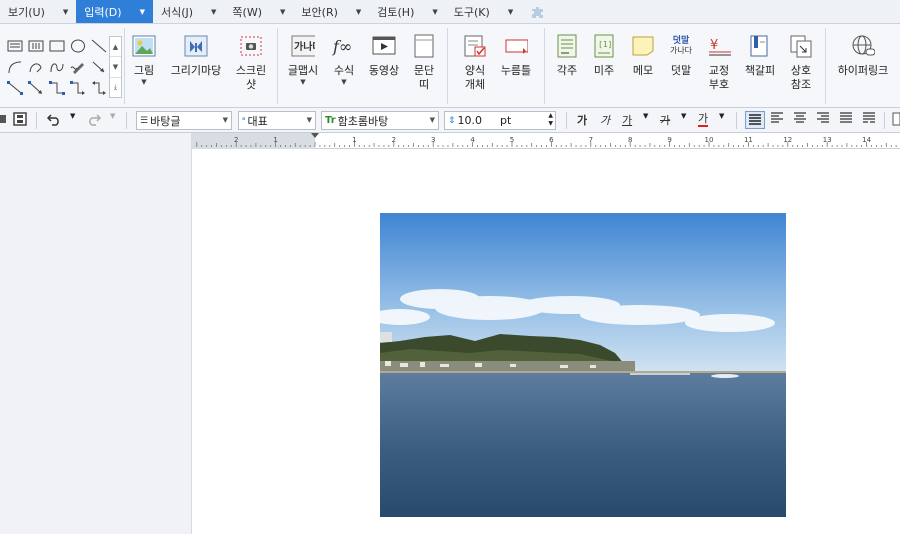  I want to click on freeform-icon, so click(57, 67).